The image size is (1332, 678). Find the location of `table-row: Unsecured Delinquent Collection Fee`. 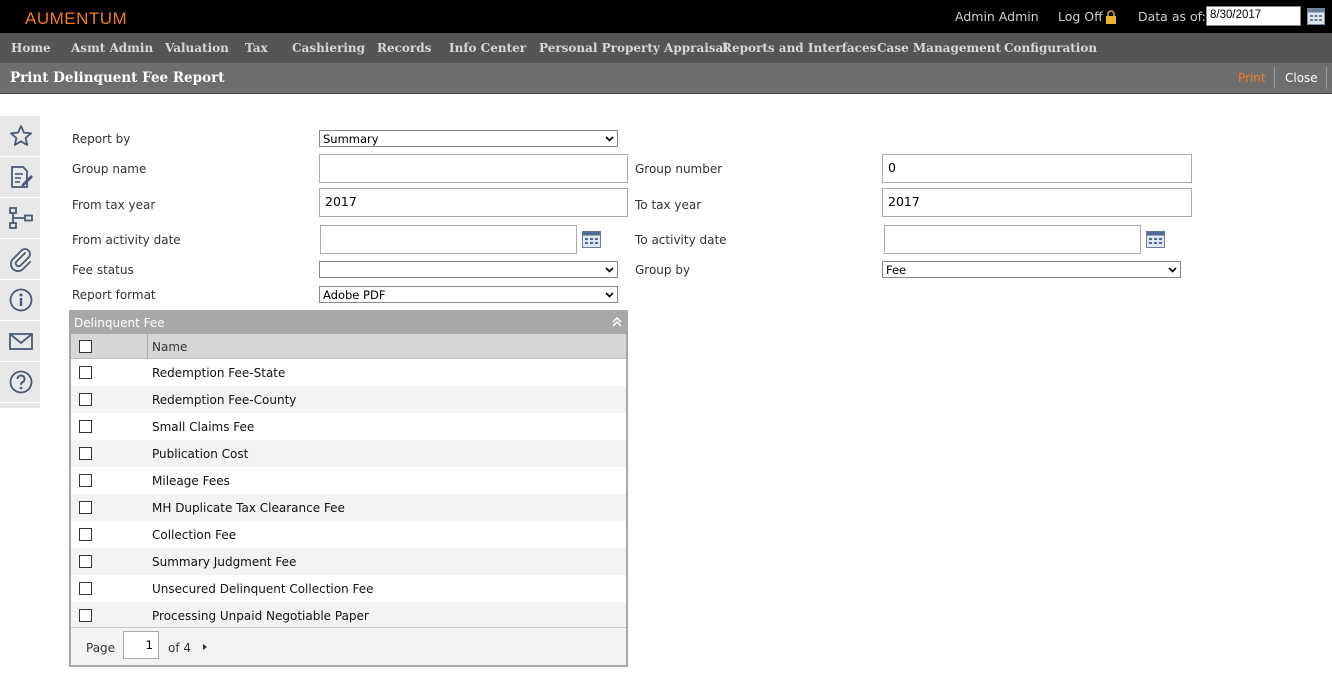

table-row: Unsecured Delinquent Collection Fee is located at coordinates (348, 588).